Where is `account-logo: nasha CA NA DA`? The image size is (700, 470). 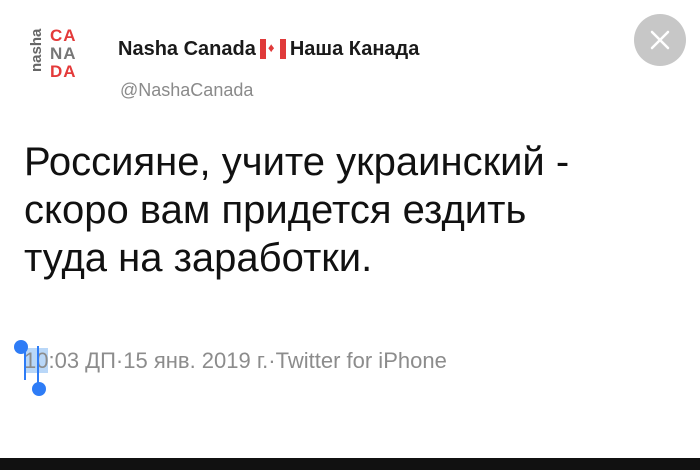 account-logo: nasha CA NA DA is located at coordinates (64, 57).